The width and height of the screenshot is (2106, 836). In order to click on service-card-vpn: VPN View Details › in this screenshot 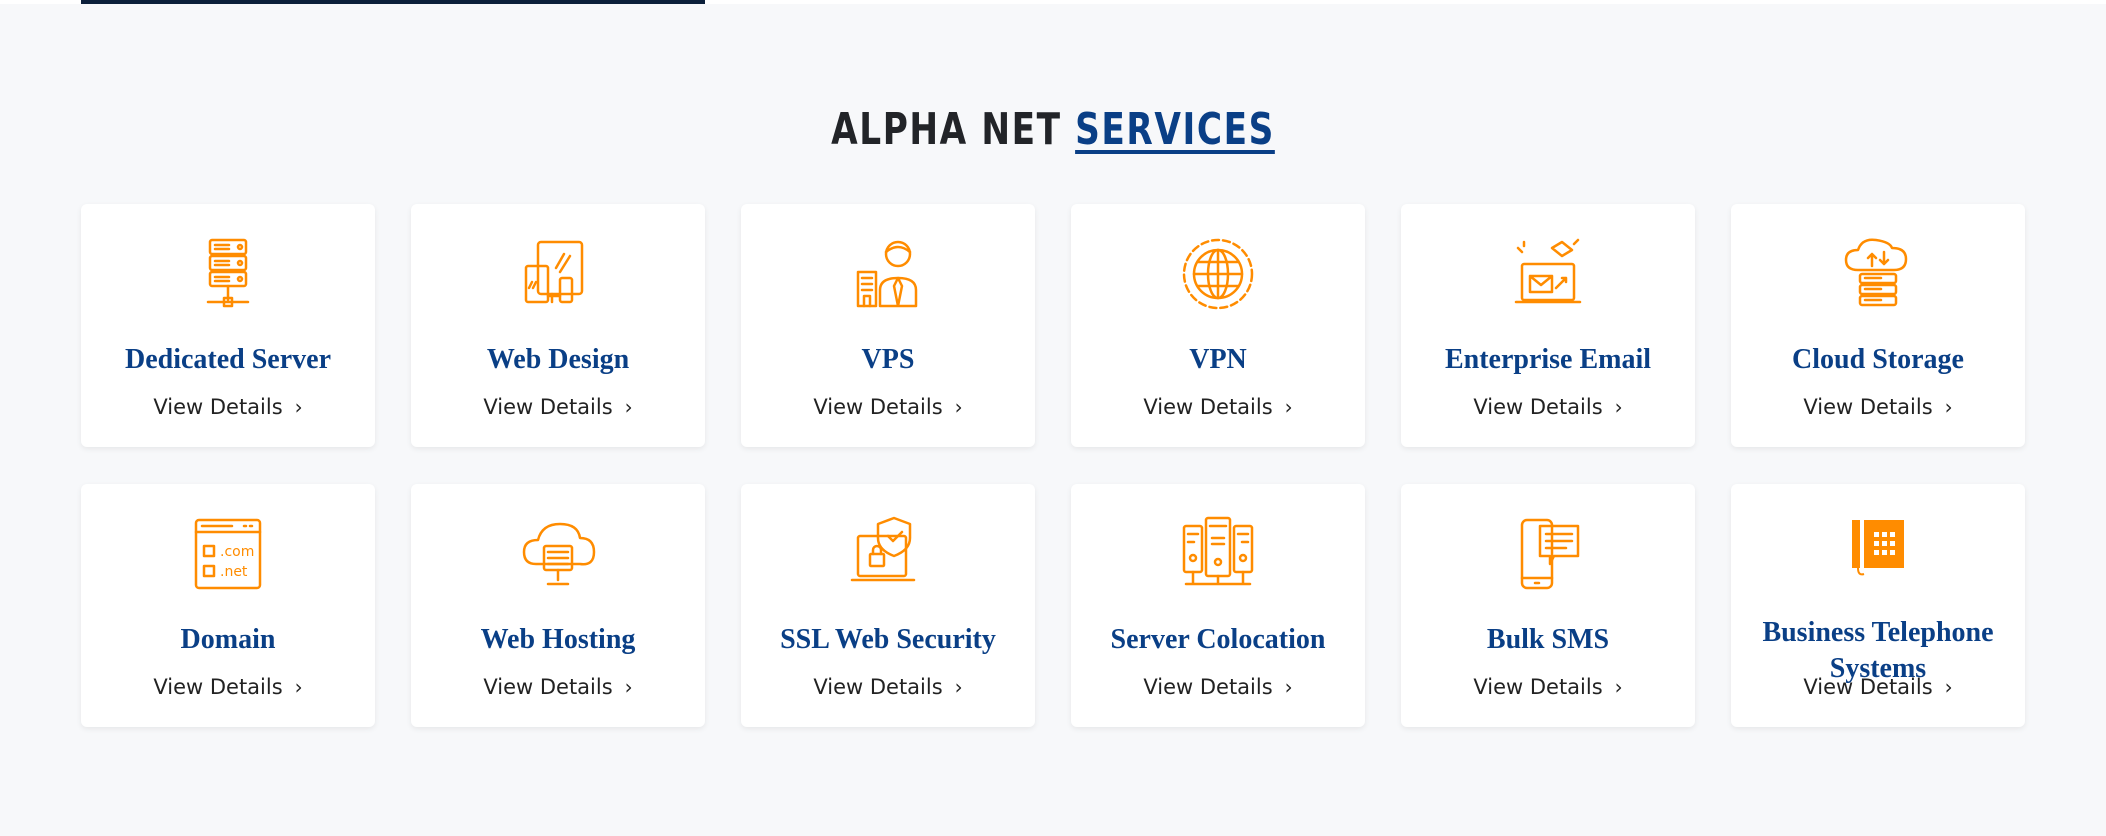, I will do `click(1218, 325)`.